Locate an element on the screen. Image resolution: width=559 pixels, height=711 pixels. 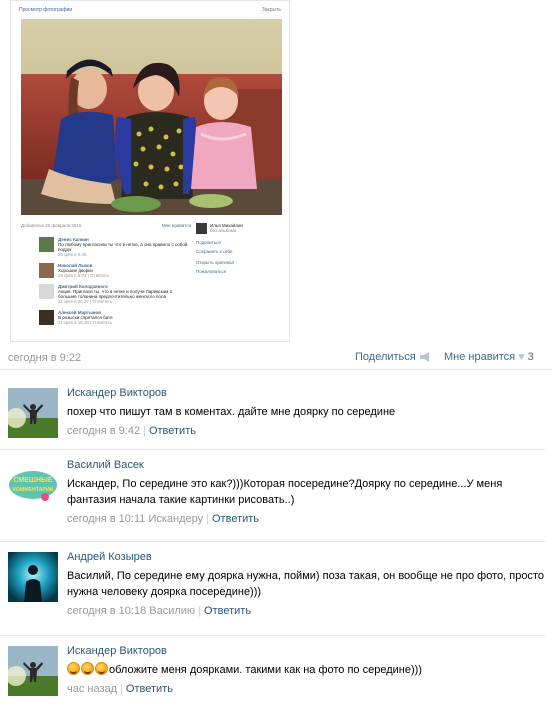
post-date: сегодня в 9:22 is located at coordinates (44, 358).